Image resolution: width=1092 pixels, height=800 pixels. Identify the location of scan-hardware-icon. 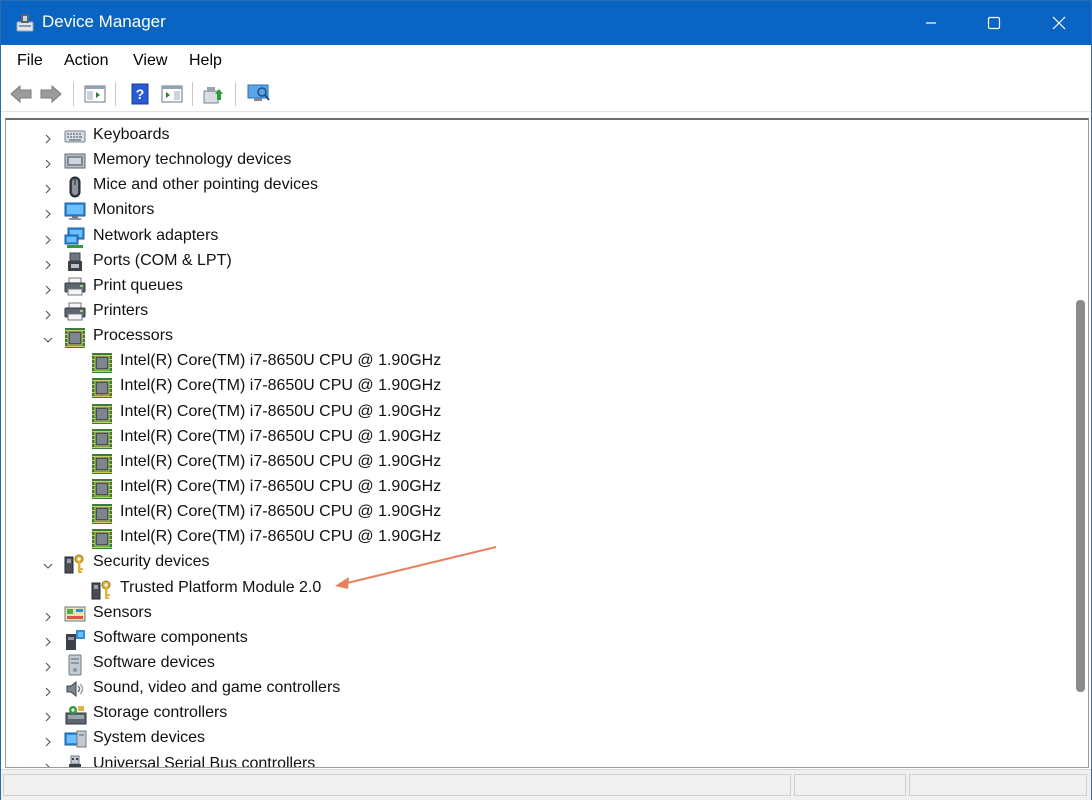
(258, 92).